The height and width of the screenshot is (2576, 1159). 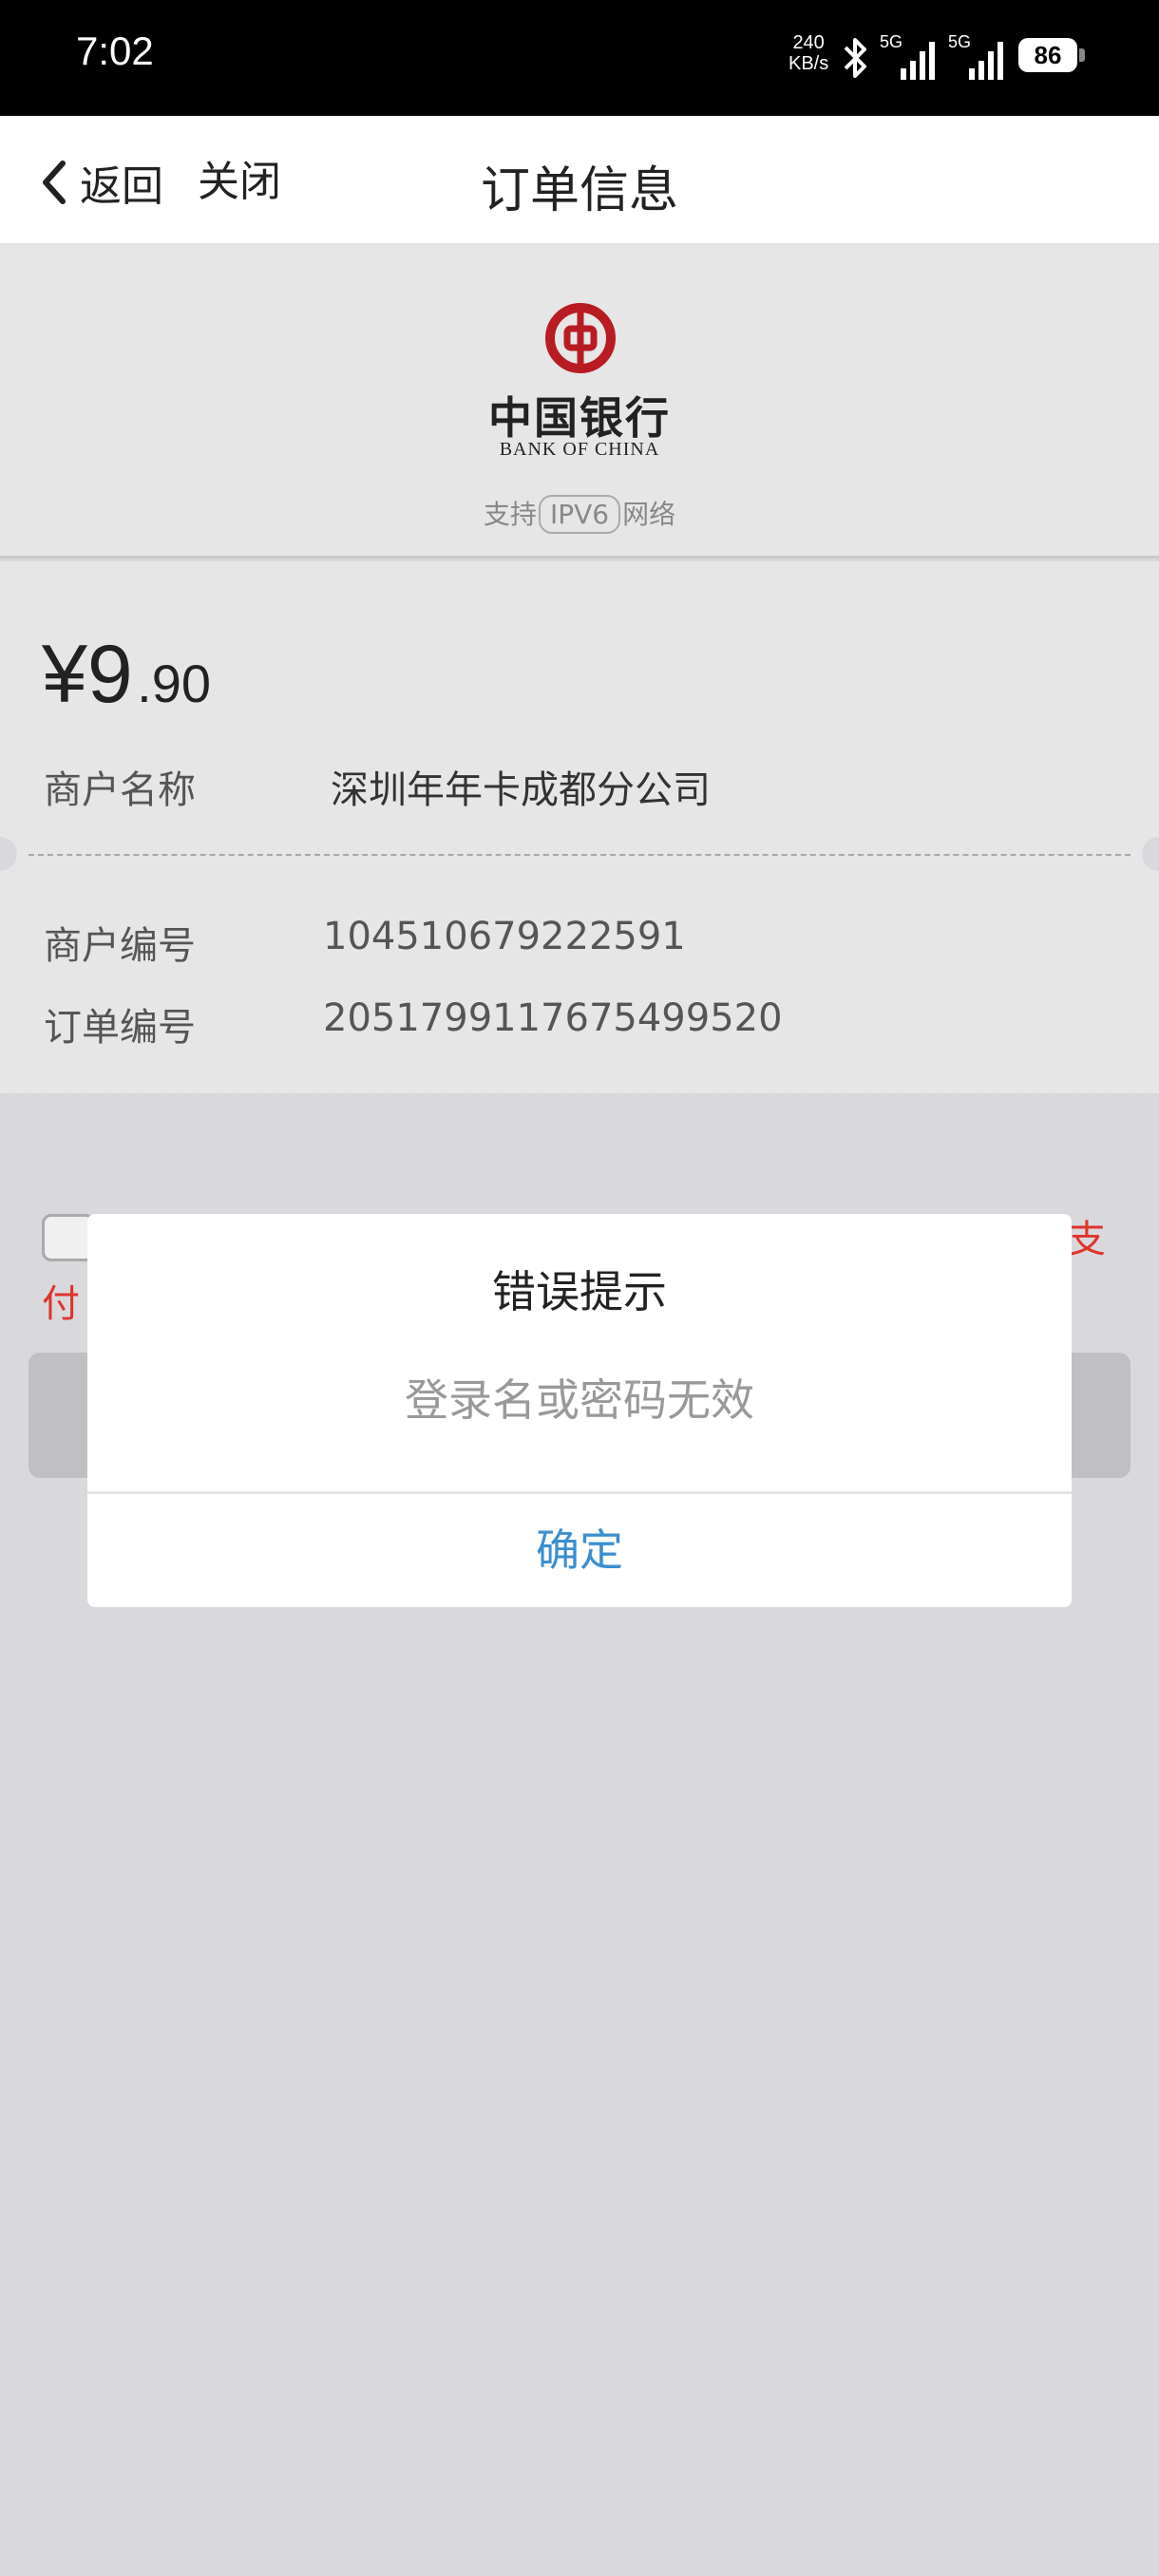 I want to click on ticket-scallop-edge, so click(x=579, y=1094).